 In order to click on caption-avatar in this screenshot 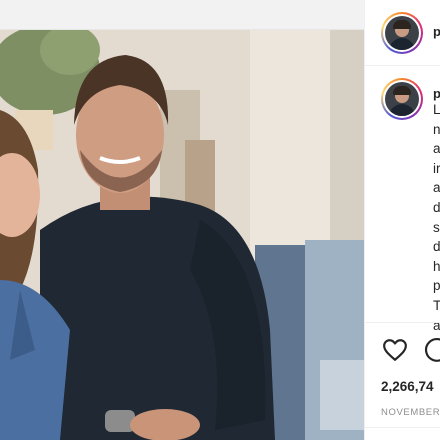, I will do `click(402, 99)`.